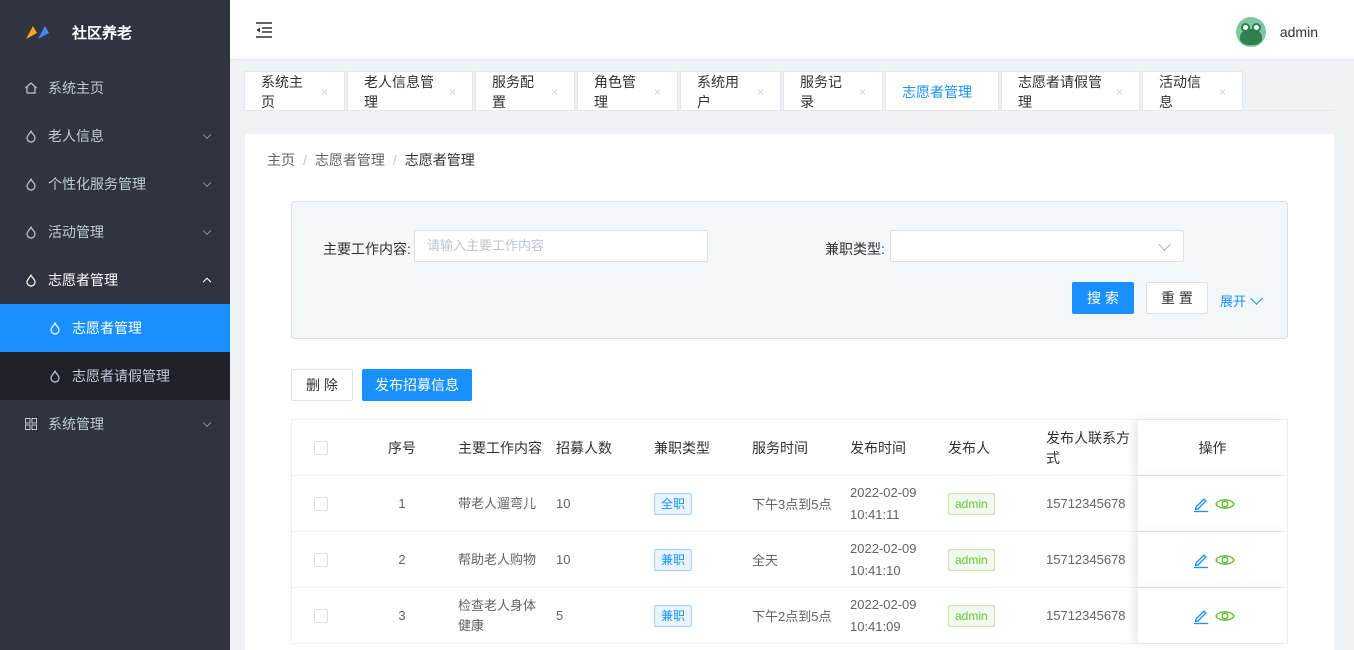 The image size is (1354, 650). I want to click on tab-label: 老人信息管理, so click(399, 91).